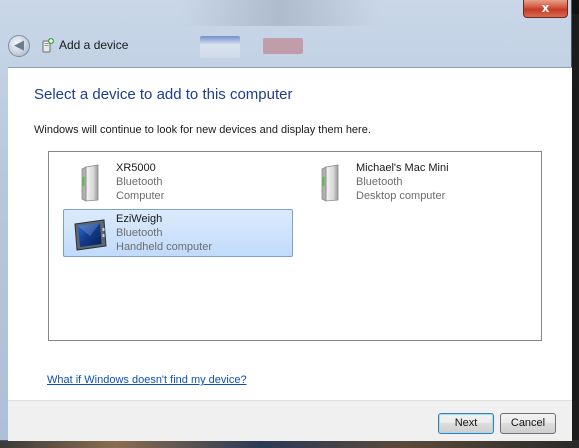 This screenshot has width=579, height=448. I want to click on device-item: XR5000 Bluetooth Computer, so click(178, 182).